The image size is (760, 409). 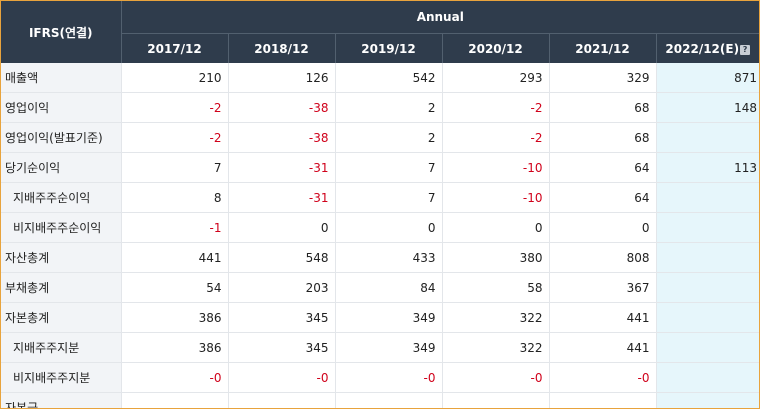 What do you see at coordinates (496, 287) in the screenshot?
I see `value-cell: 58` at bounding box center [496, 287].